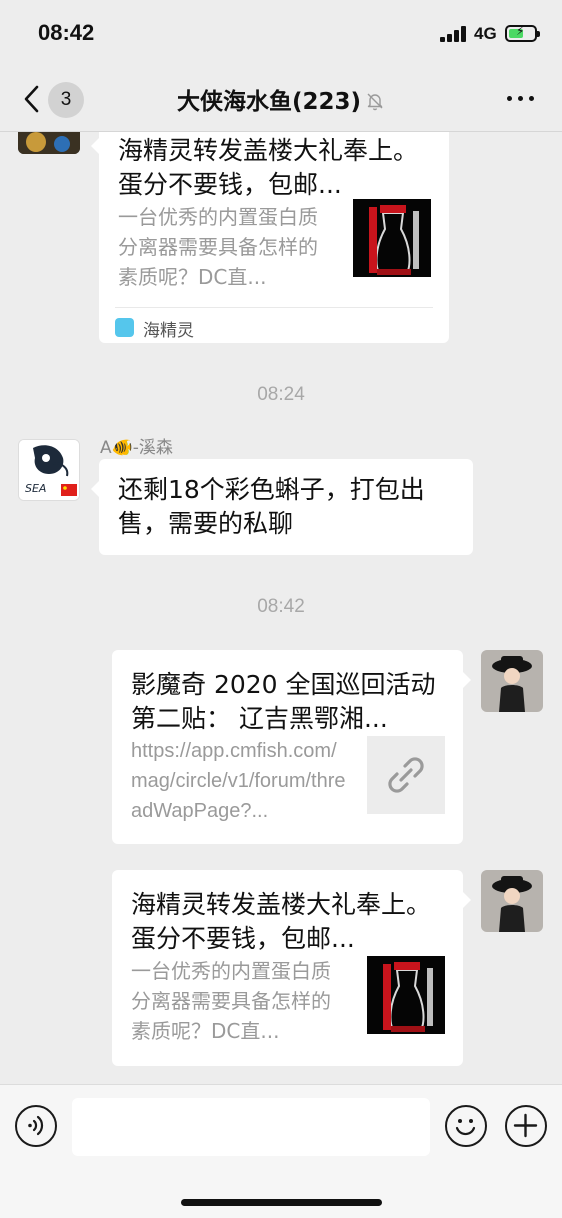 Image resolution: width=562 pixels, height=1218 pixels. What do you see at coordinates (66, 32) in the screenshot?
I see `status-time: 08:42` at bounding box center [66, 32].